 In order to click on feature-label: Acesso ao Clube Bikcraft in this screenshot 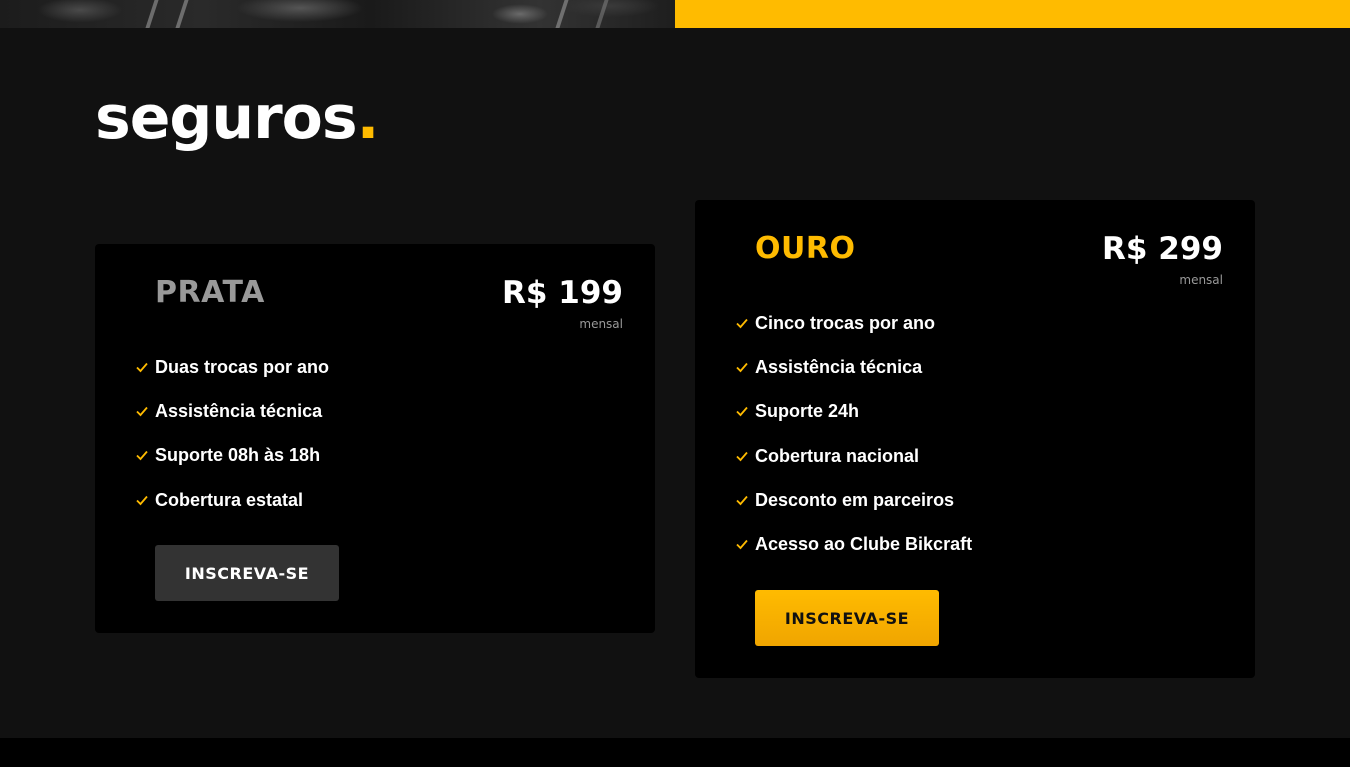, I will do `click(864, 543)`.